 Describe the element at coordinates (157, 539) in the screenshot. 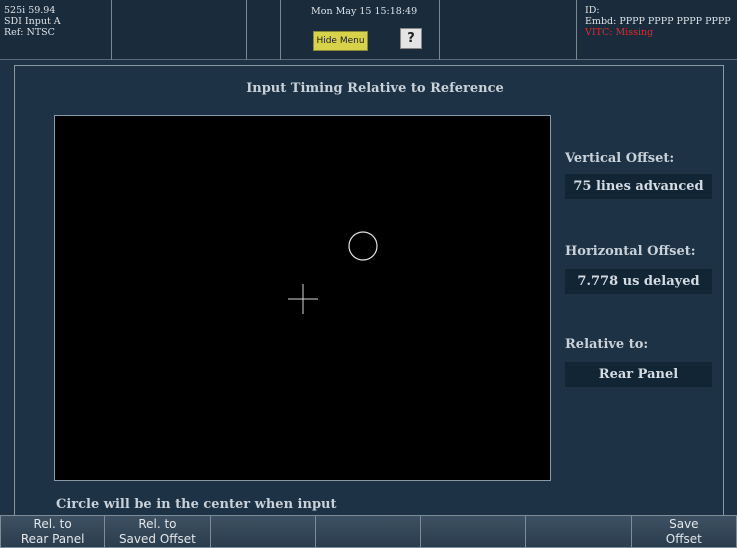

I see `softkey-label: Saved Offset` at that location.